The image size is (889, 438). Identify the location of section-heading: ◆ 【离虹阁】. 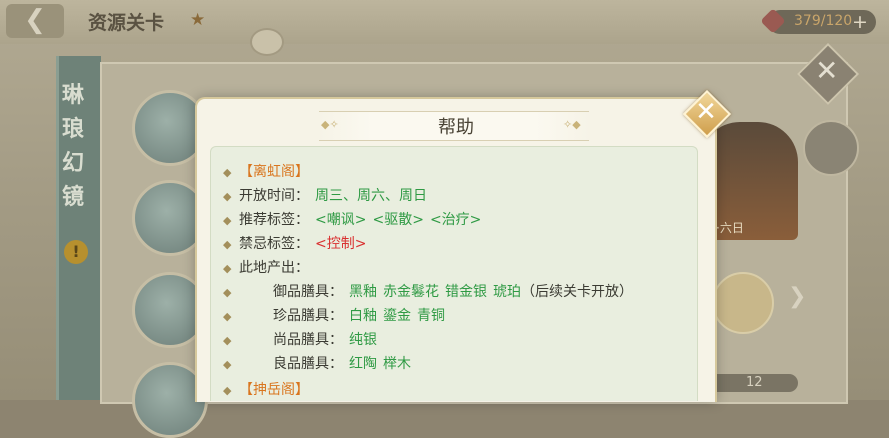
(266, 172).